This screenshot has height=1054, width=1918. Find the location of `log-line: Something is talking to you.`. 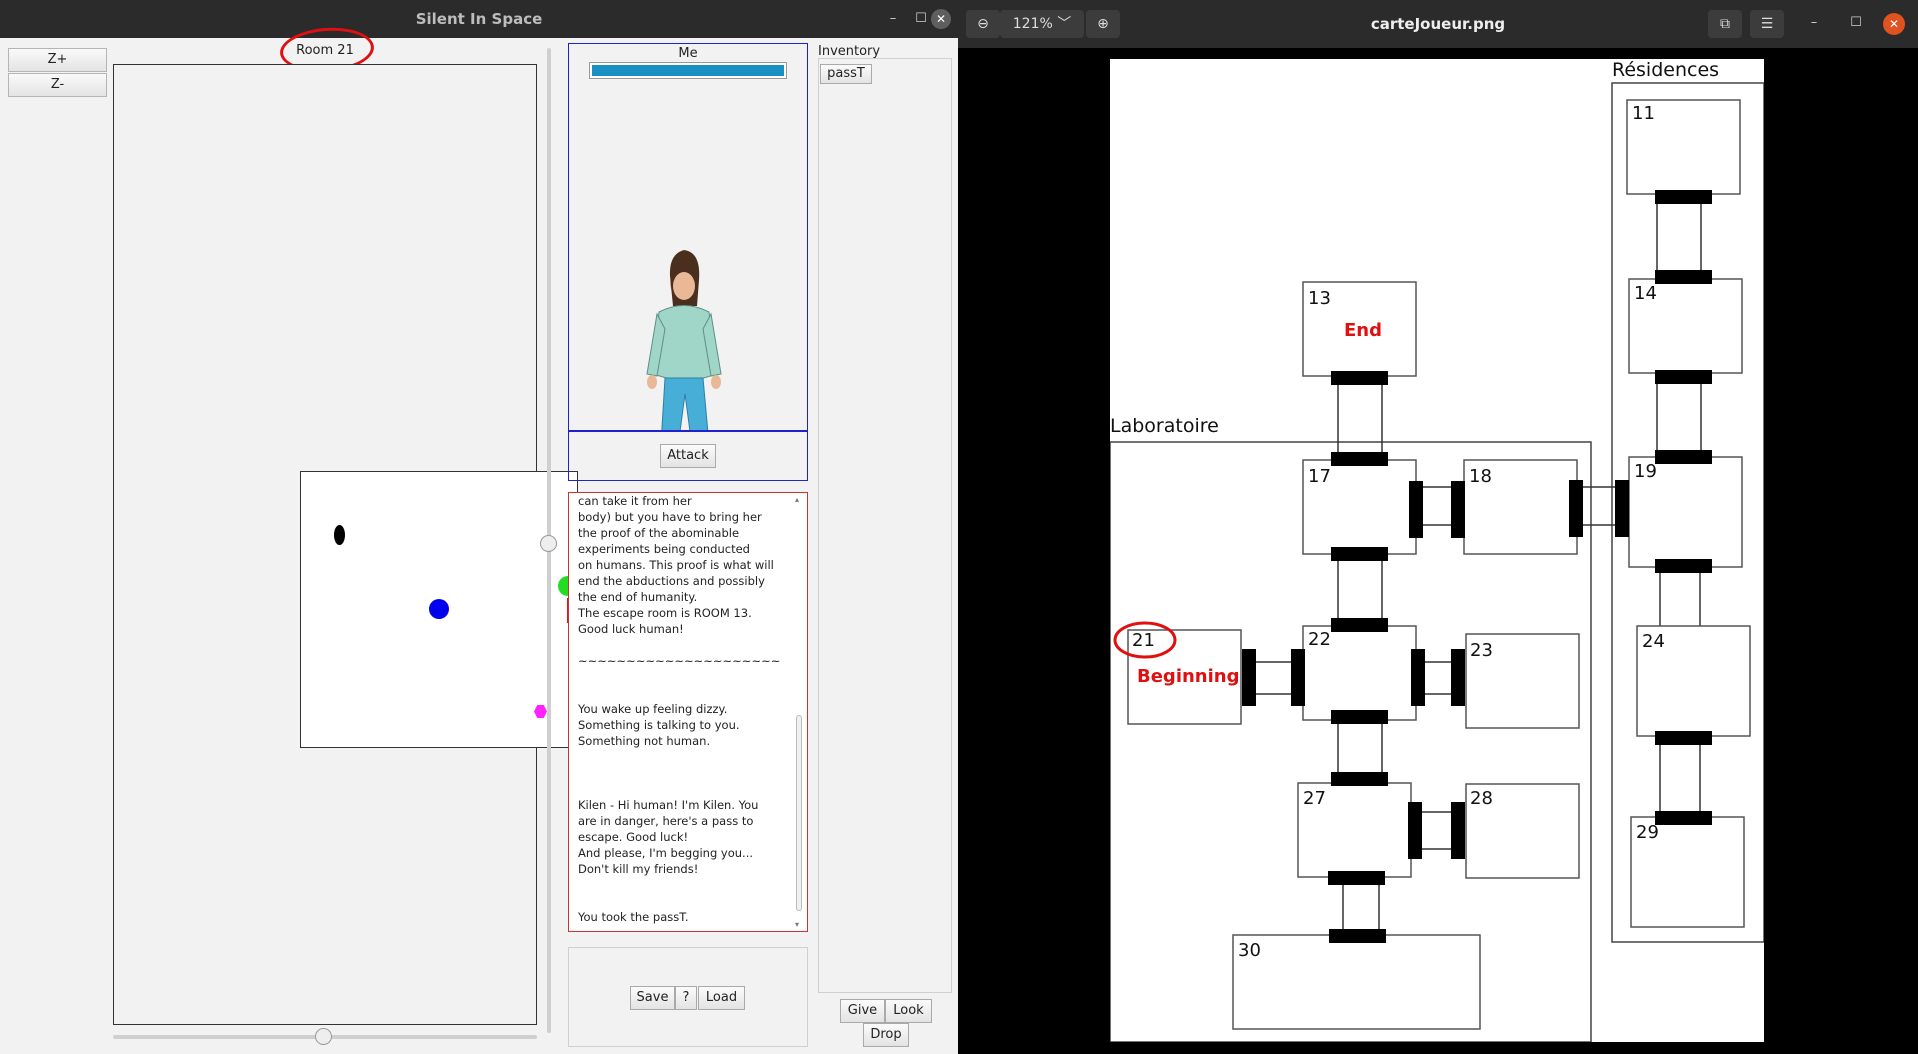

log-line: Something is talking to you. is located at coordinates (659, 725).